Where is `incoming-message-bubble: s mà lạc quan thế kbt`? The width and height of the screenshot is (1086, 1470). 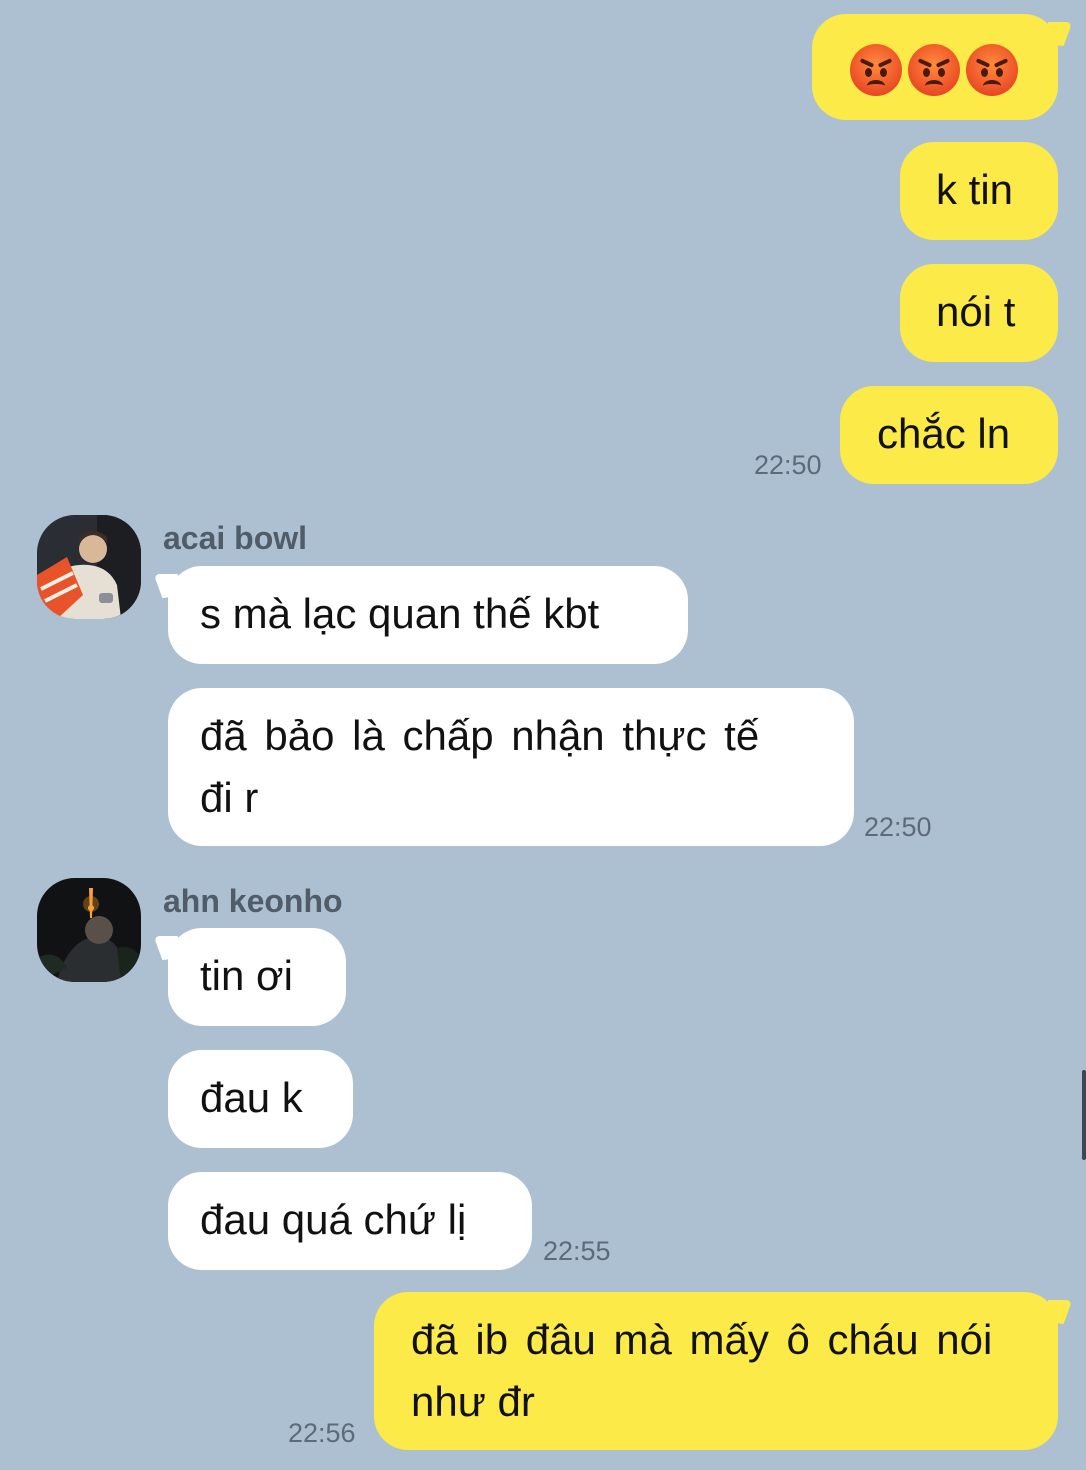
incoming-message-bubble: s mà lạc quan thế kbt is located at coordinates (428, 615).